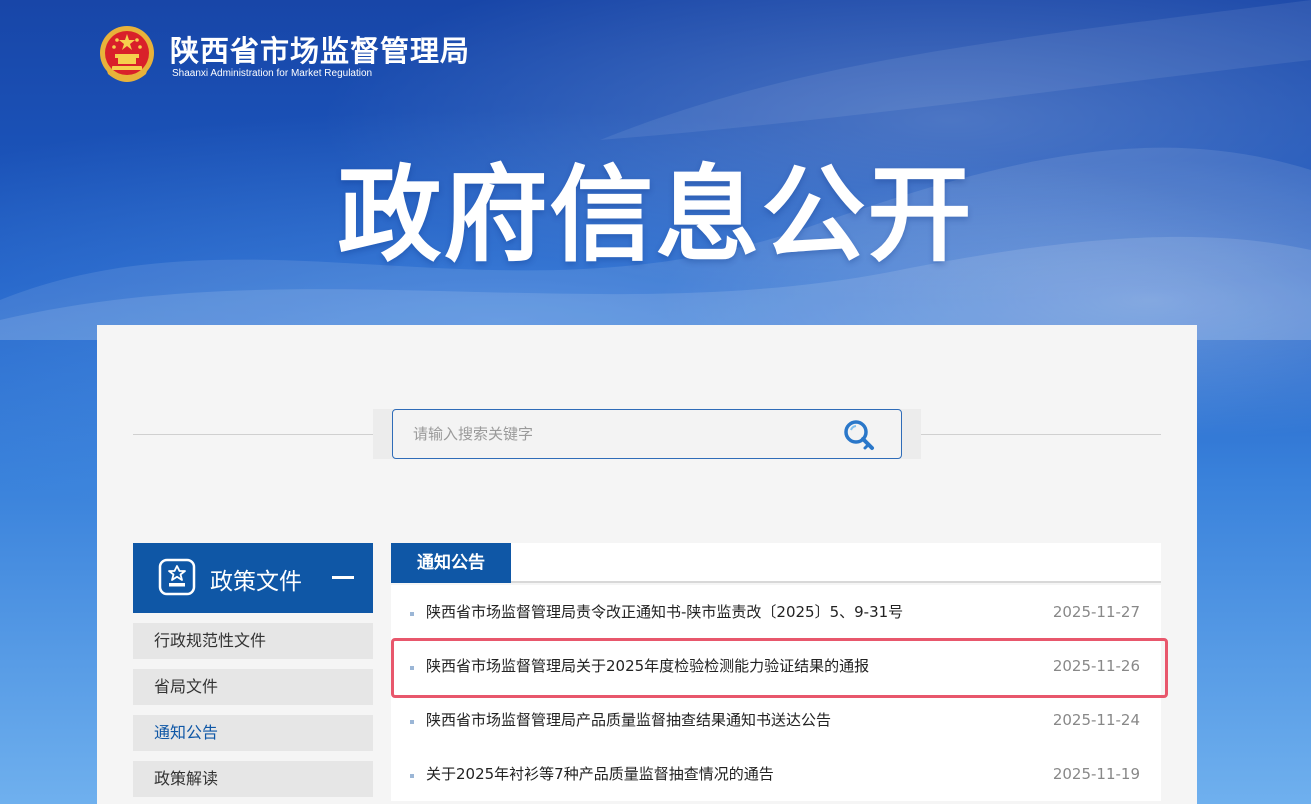  What do you see at coordinates (253, 687) in the screenshot?
I see `sidebar-item-bureau-docs: 省局文件` at bounding box center [253, 687].